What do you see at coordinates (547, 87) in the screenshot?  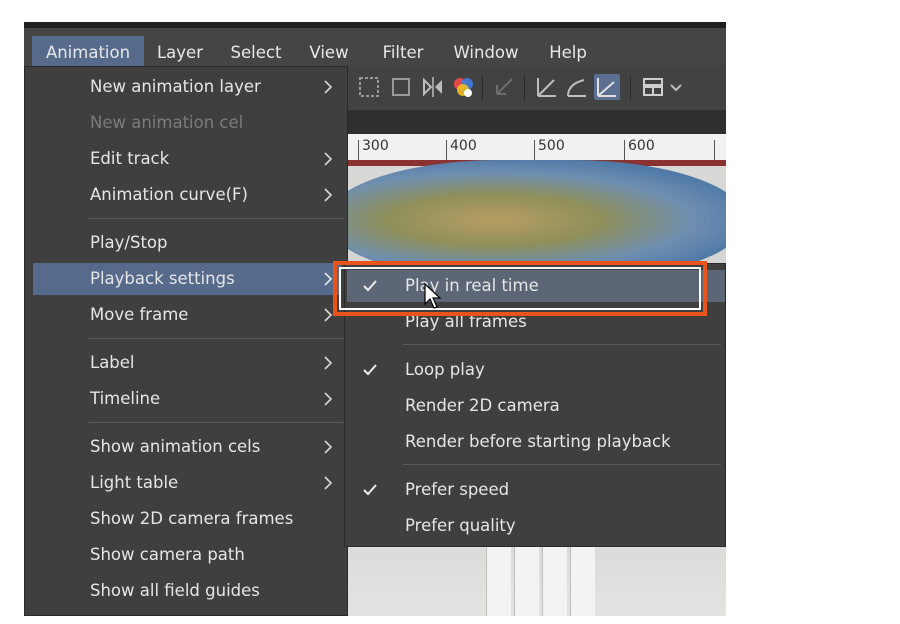 I see `ruler-draw-icon` at bounding box center [547, 87].